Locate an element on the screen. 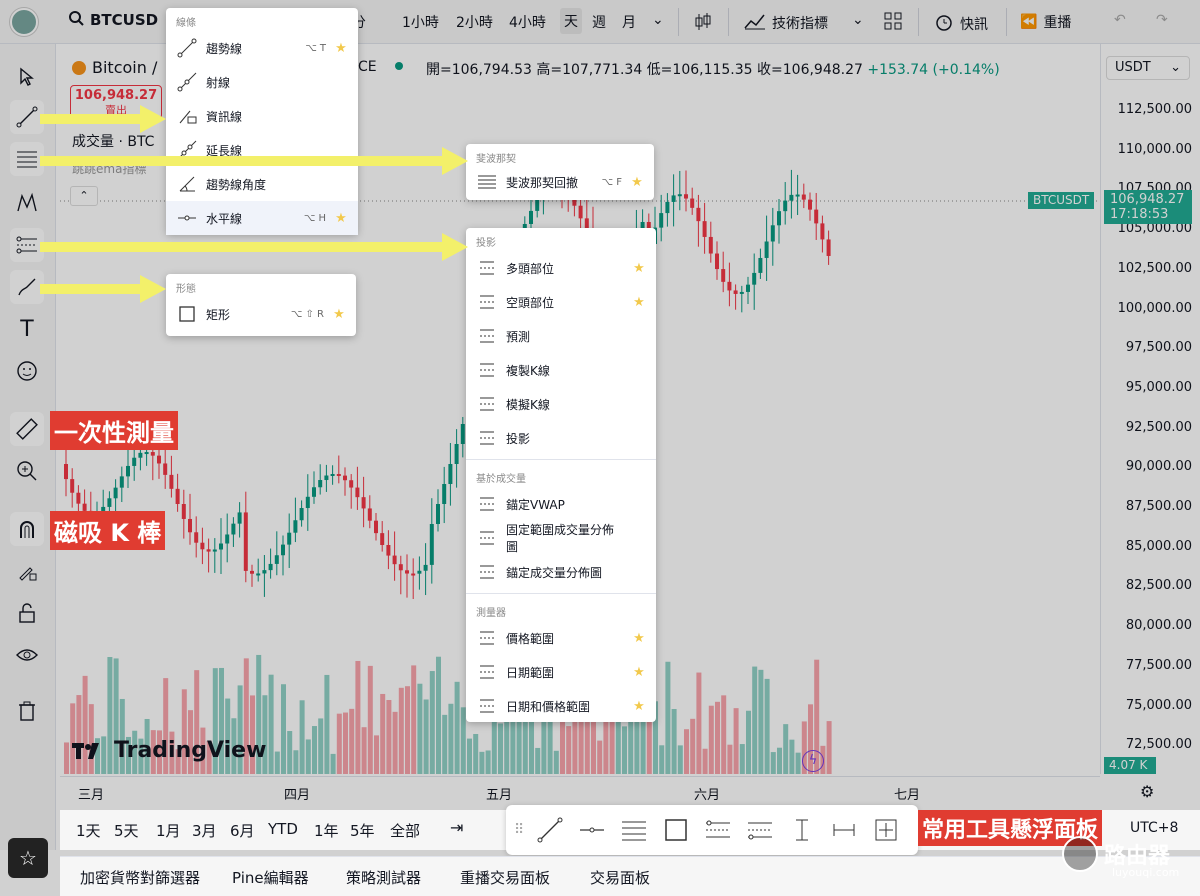 This screenshot has height=896, width=1200. brush-tool-icon is located at coordinates (27, 287).